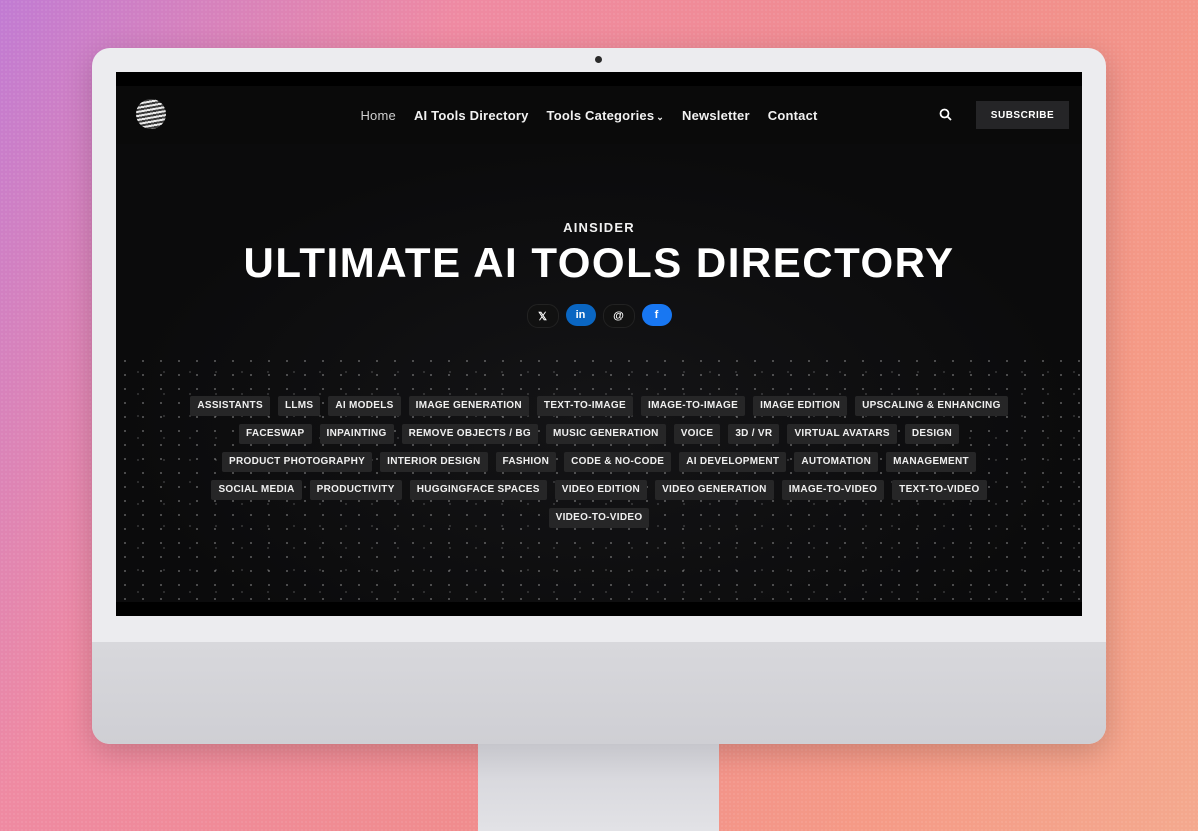  I want to click on category-tag: AUTOMATION, so click(836, 462).